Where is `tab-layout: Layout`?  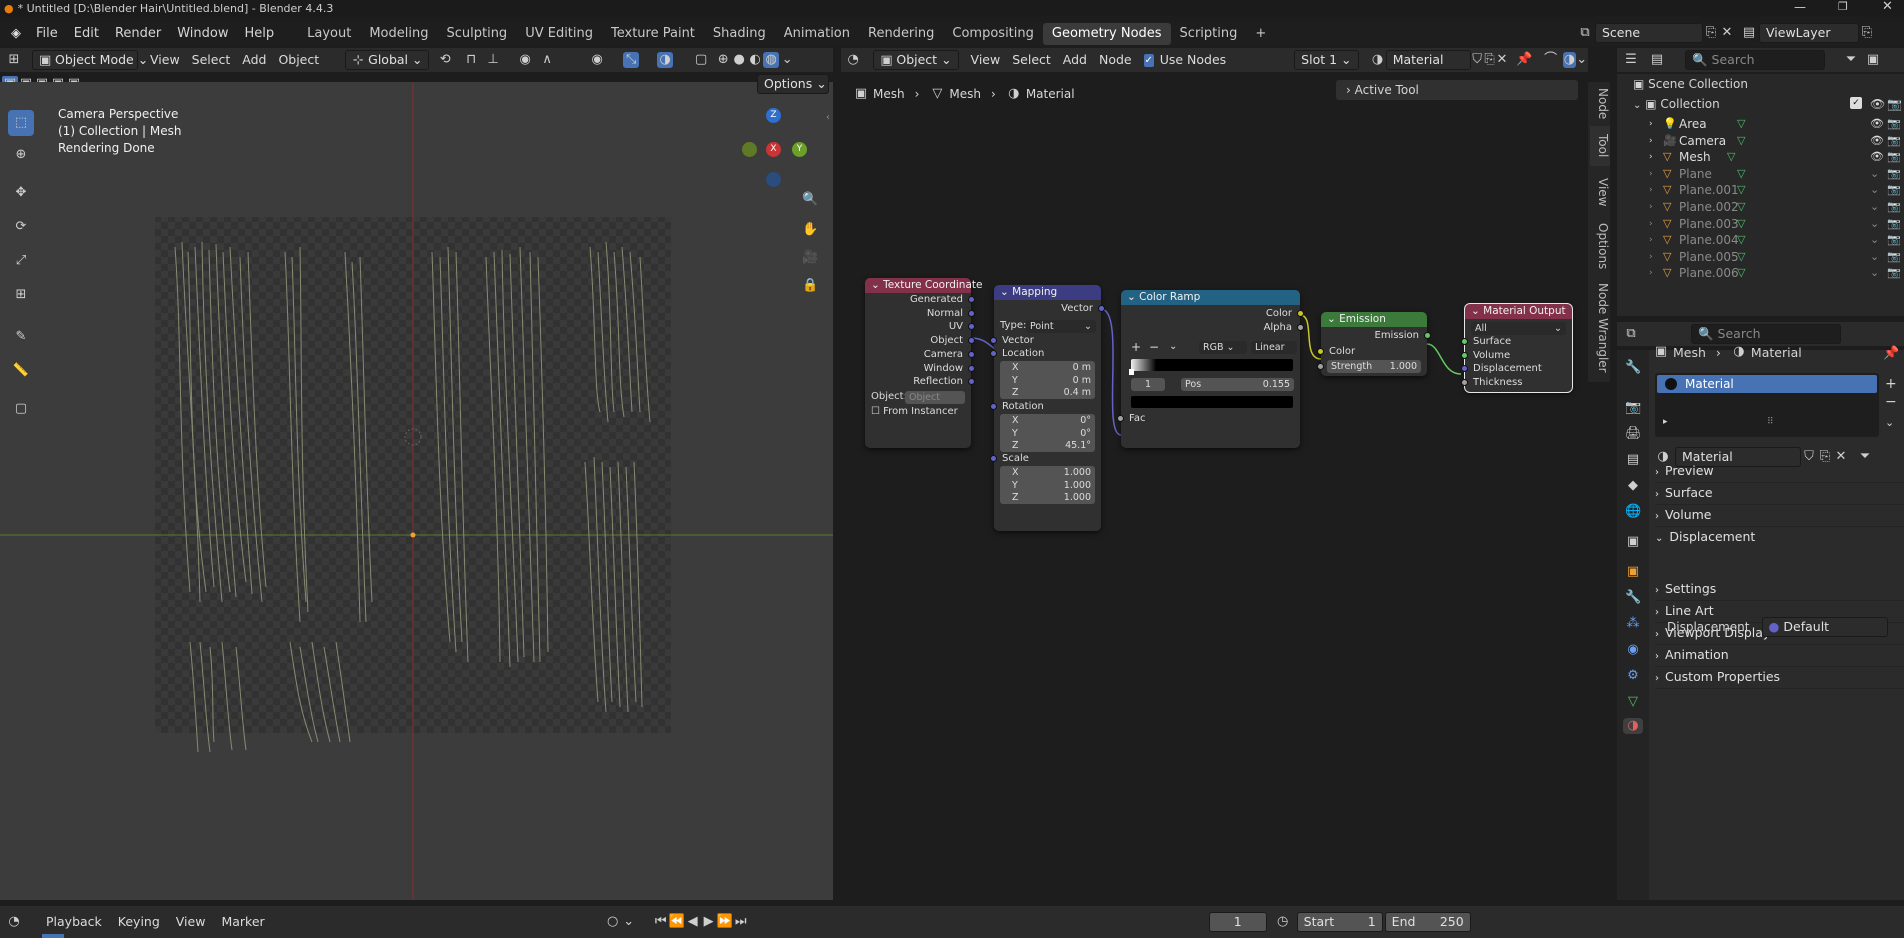
tab-layout: Layout is located at coordinates (329, 34).